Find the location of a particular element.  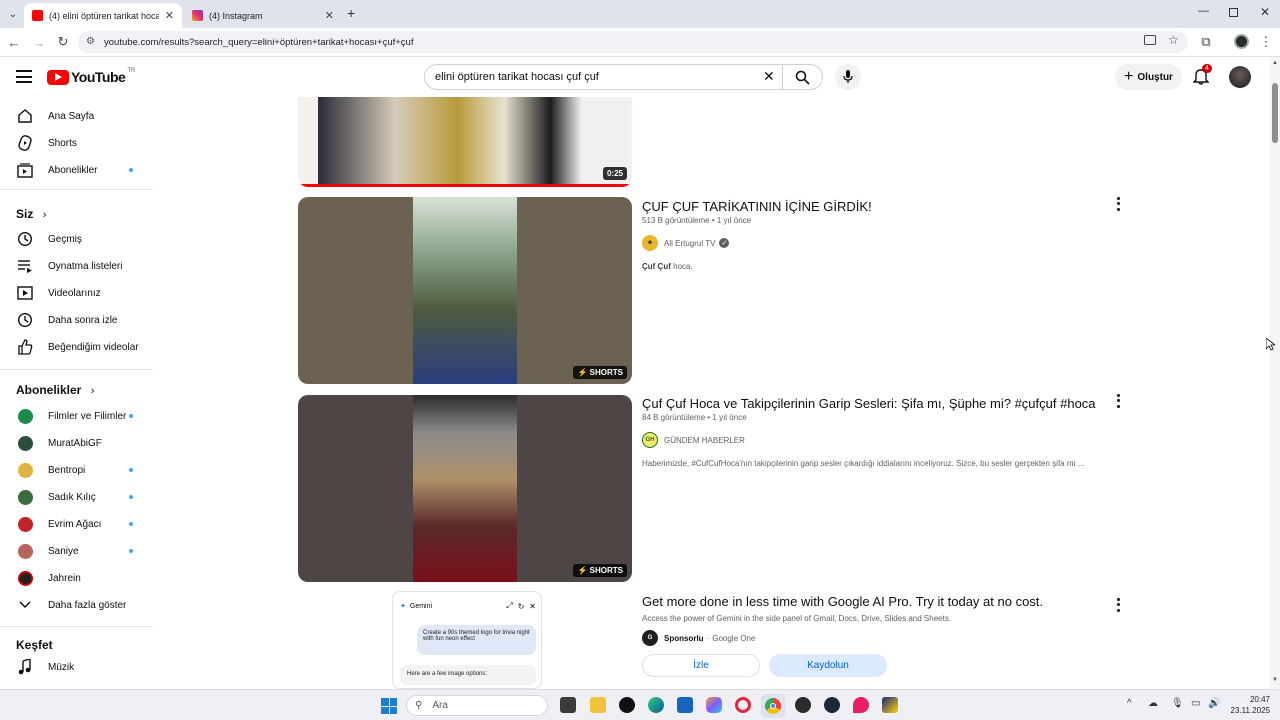

clock: 20:47 23.11.2025 is located at coordinates (1249, 705).